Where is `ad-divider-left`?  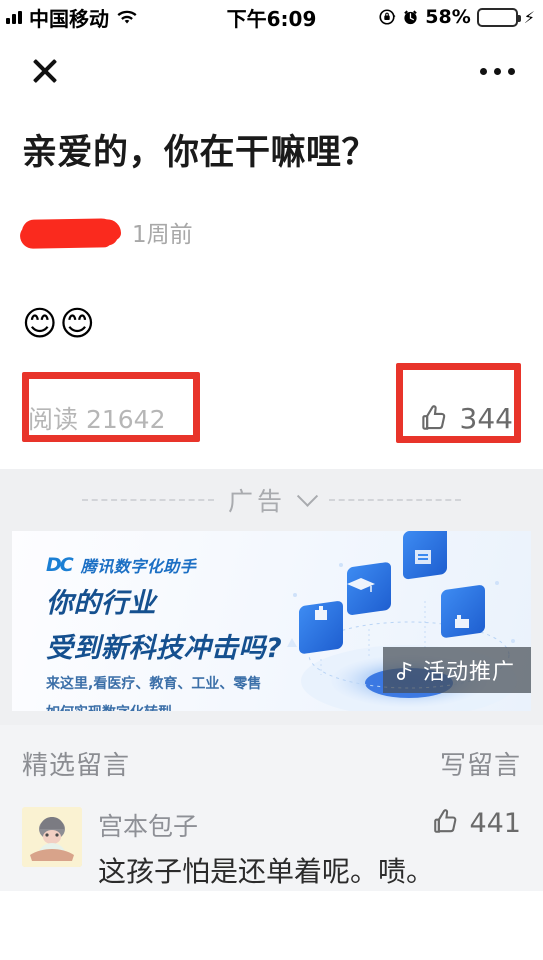
ad-divider-left is located at coordinates (147, 500).